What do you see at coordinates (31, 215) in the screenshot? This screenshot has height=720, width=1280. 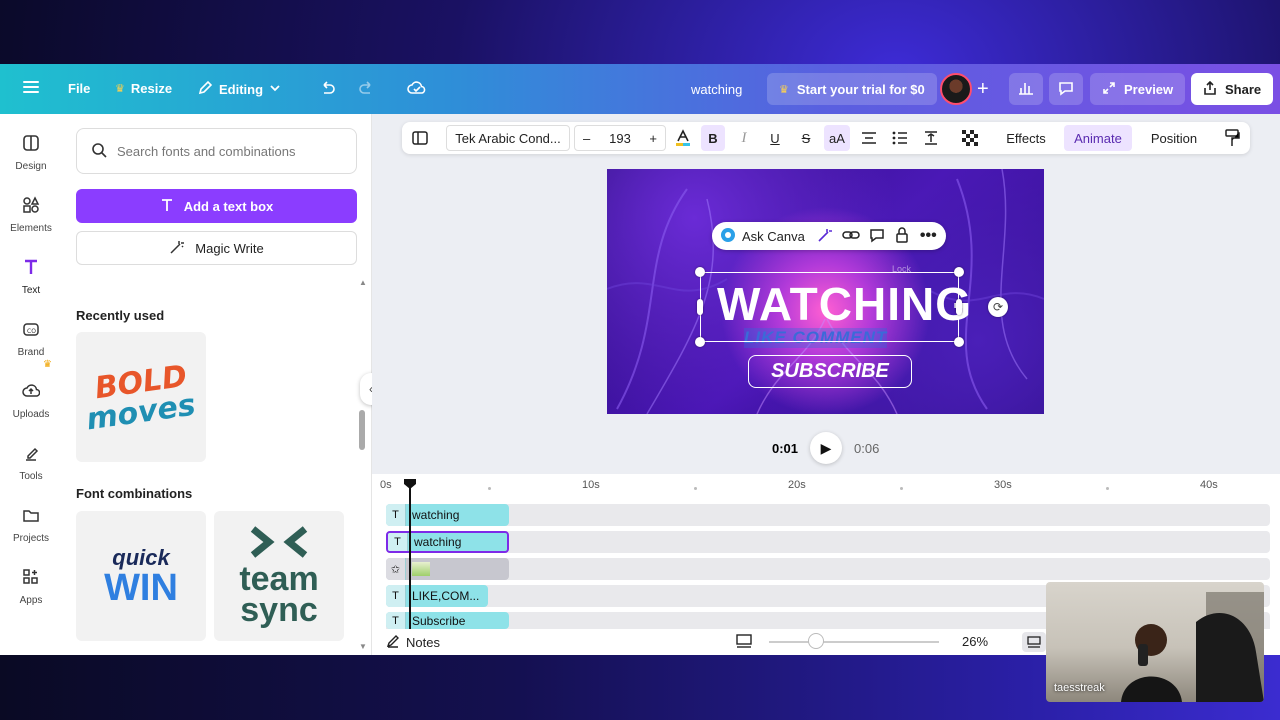 I see `rail-item-elements: Elements` at bounding box center [31, 215].